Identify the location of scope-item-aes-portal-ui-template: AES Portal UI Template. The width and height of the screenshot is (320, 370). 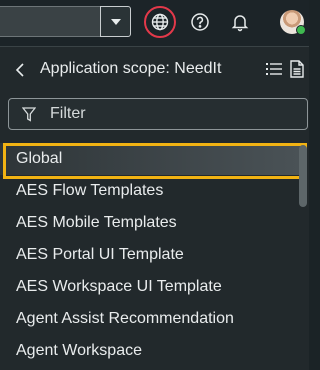
(150, 255).